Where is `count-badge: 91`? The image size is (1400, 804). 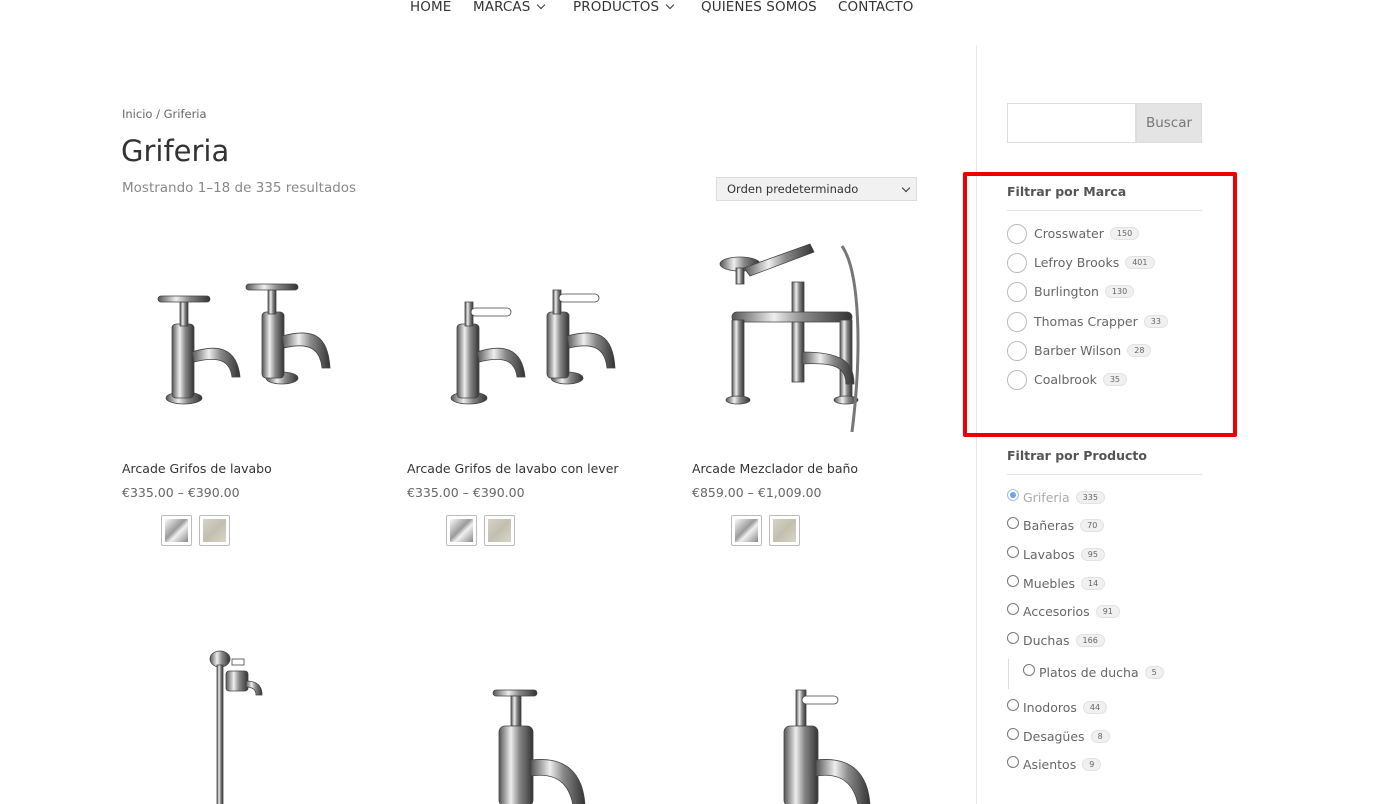
count-badge: 91 is located at coordinates (1107, 611).